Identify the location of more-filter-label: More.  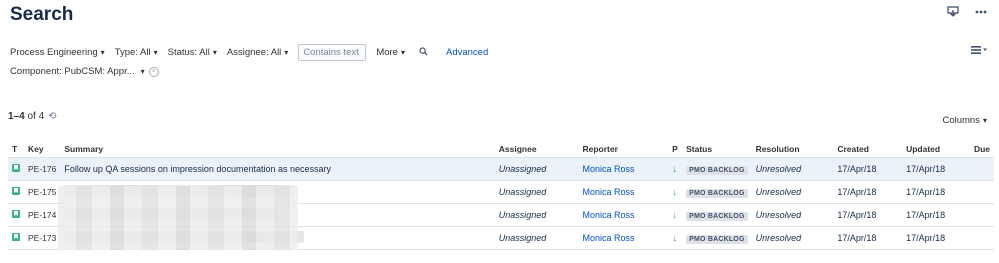
(387, 52).